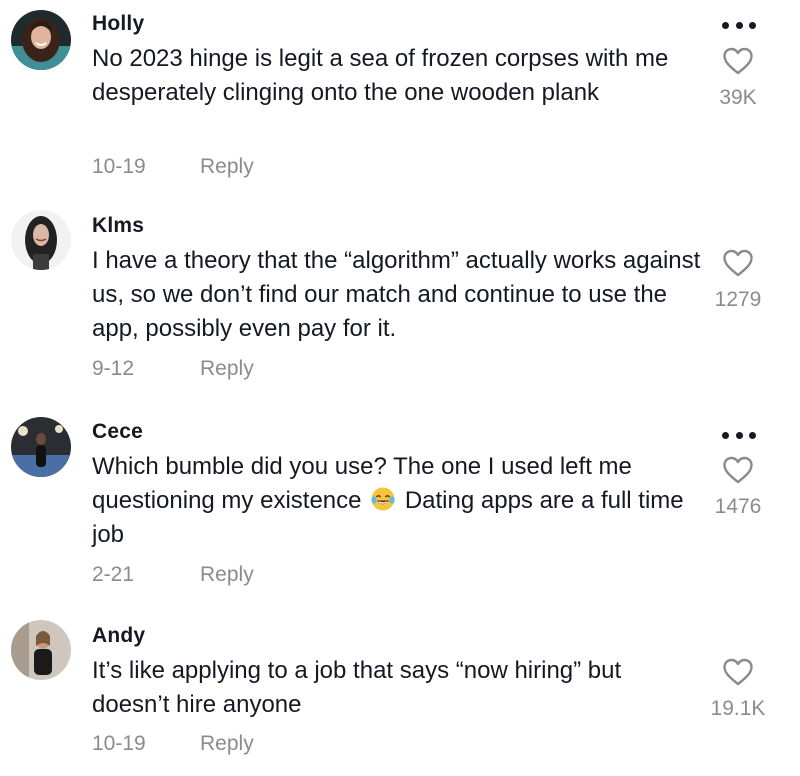 Image resolution: width=800 pixels, height=776 pixels. I want to click on username: Klms, so click(118, 226).